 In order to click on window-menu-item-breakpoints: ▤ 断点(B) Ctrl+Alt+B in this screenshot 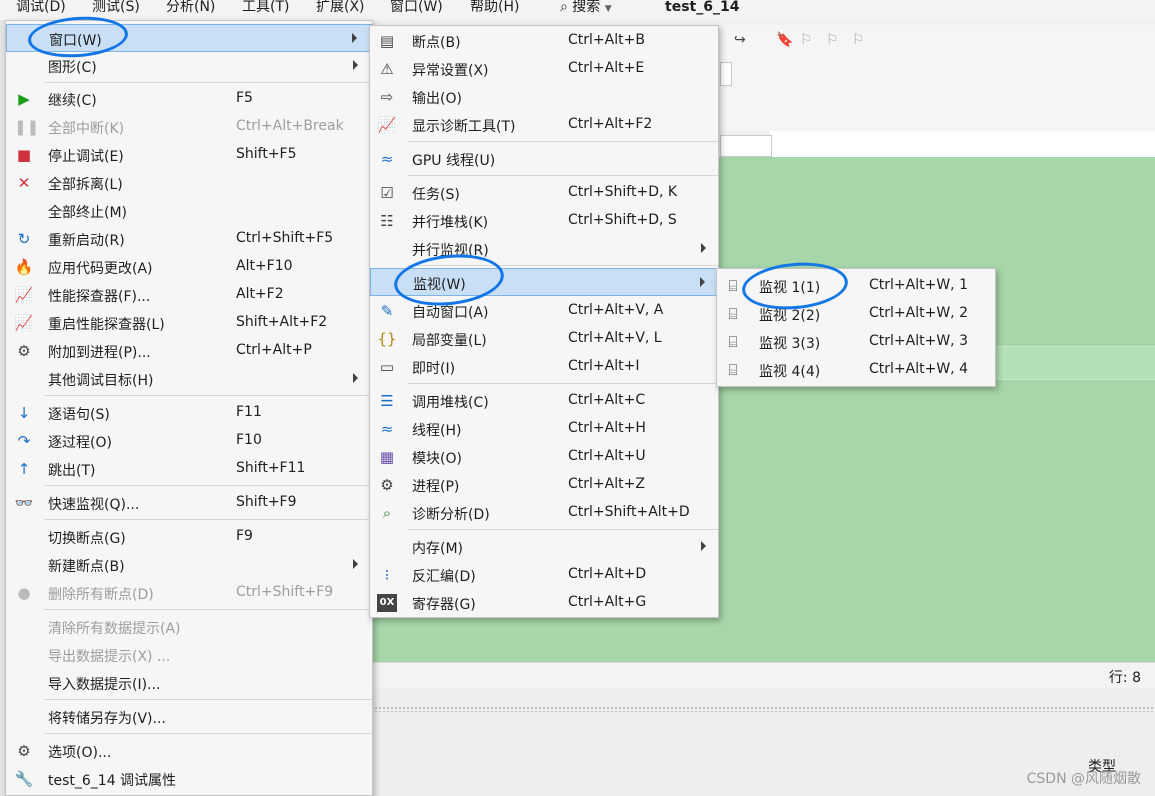, I will do `click(544, 41)`.